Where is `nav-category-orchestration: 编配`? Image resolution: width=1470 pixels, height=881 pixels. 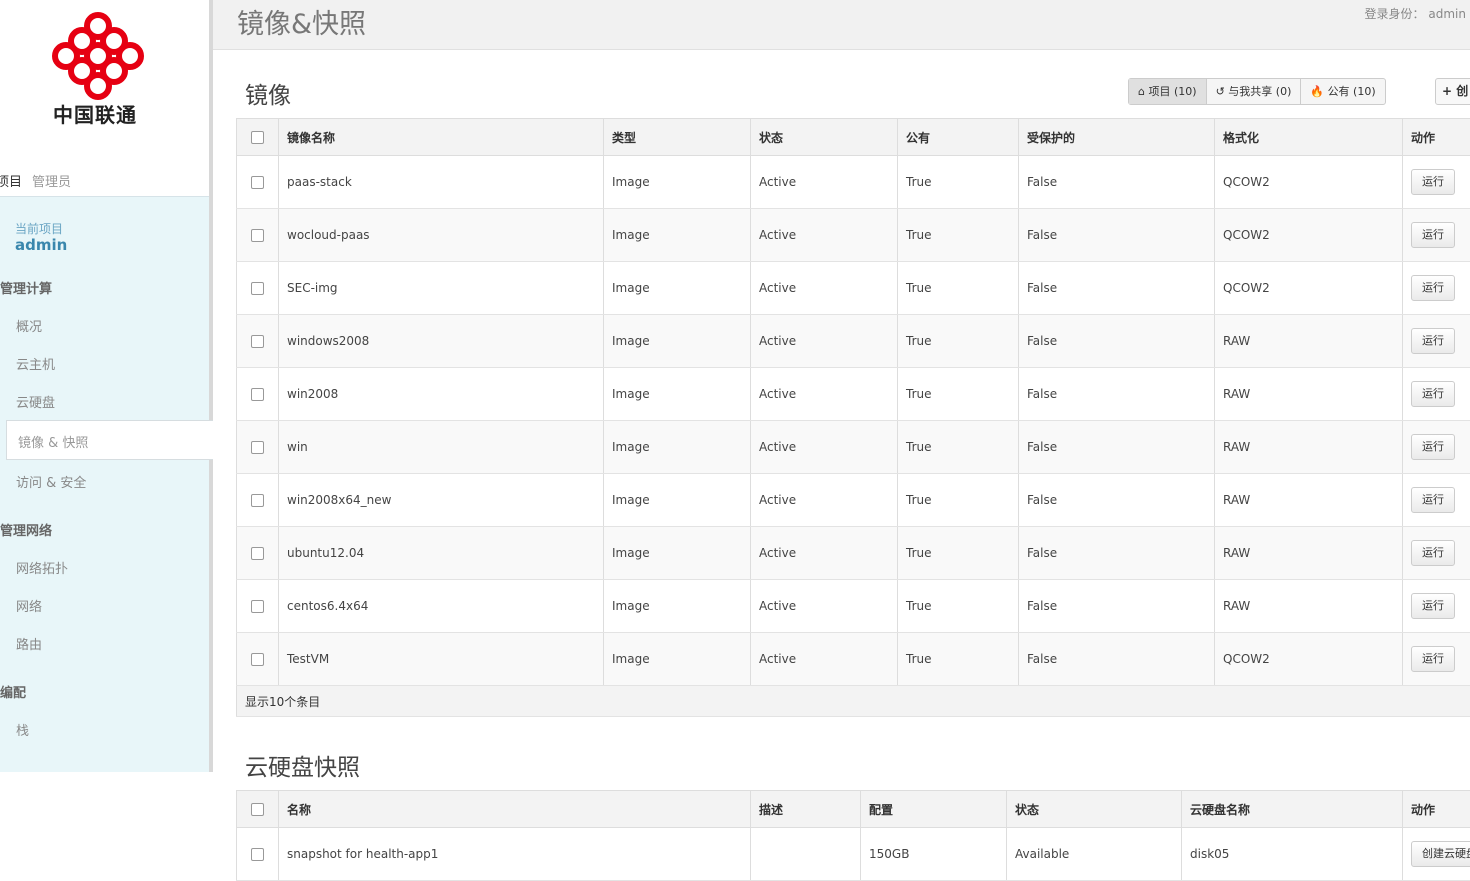 nav-category-orchestration: 编配 is located at coordinates (13, 691).